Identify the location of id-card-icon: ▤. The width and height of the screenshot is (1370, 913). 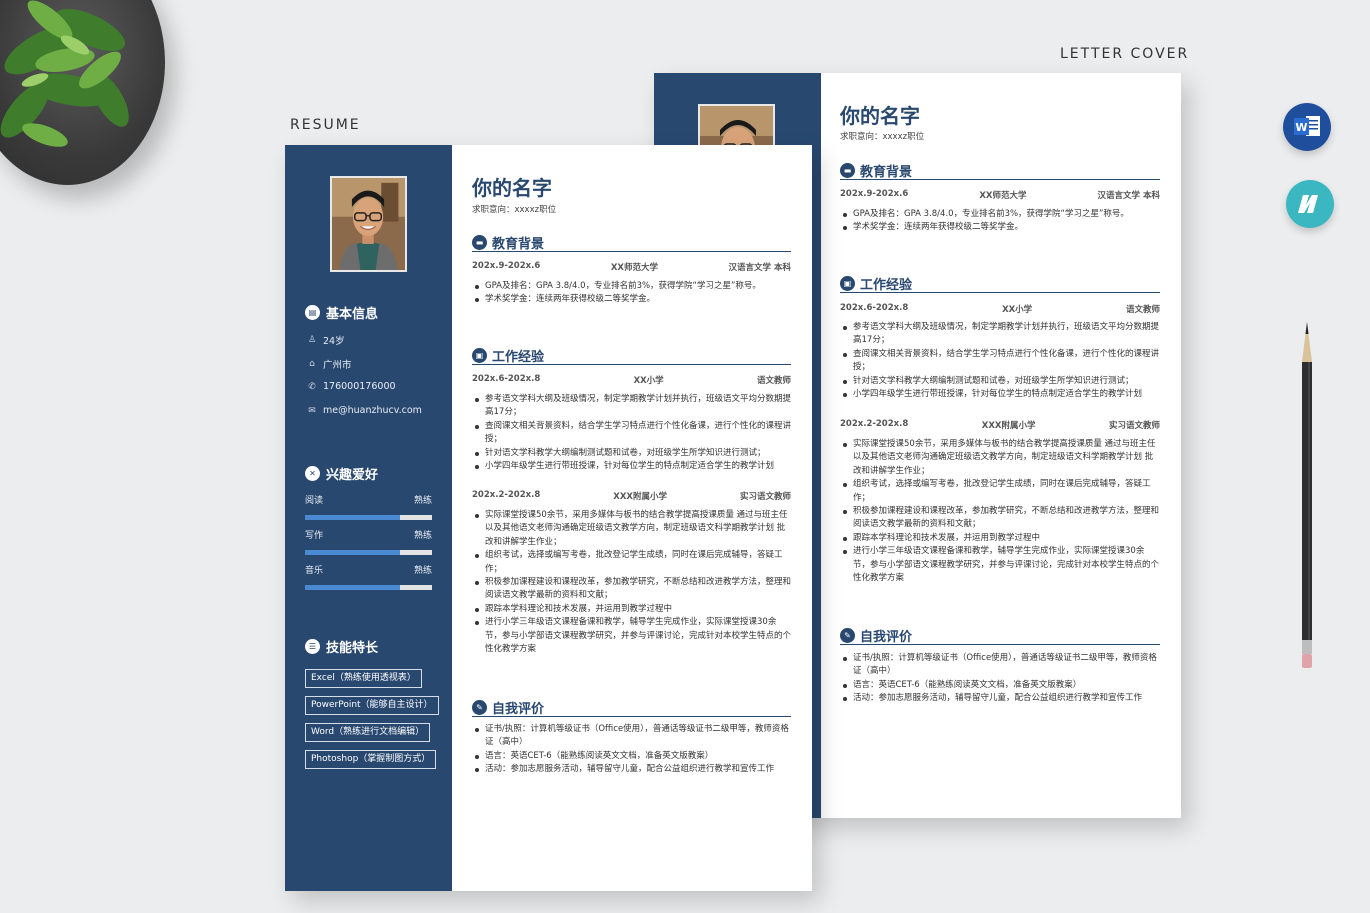
(312, 312).